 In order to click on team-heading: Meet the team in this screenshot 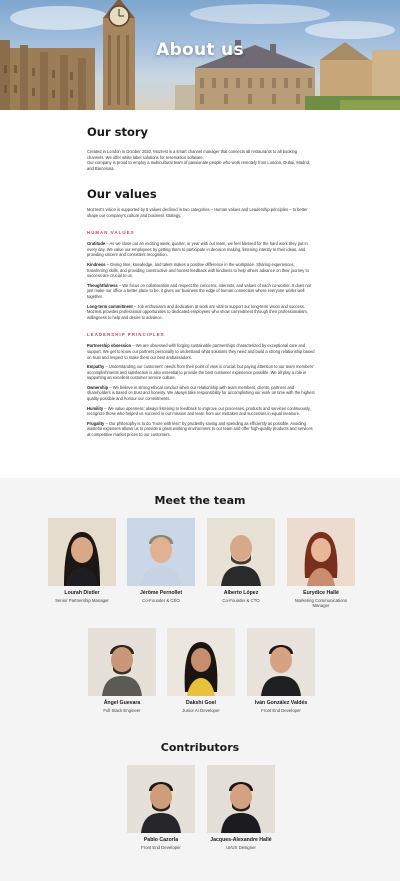, I will do `click(200, 500)`.